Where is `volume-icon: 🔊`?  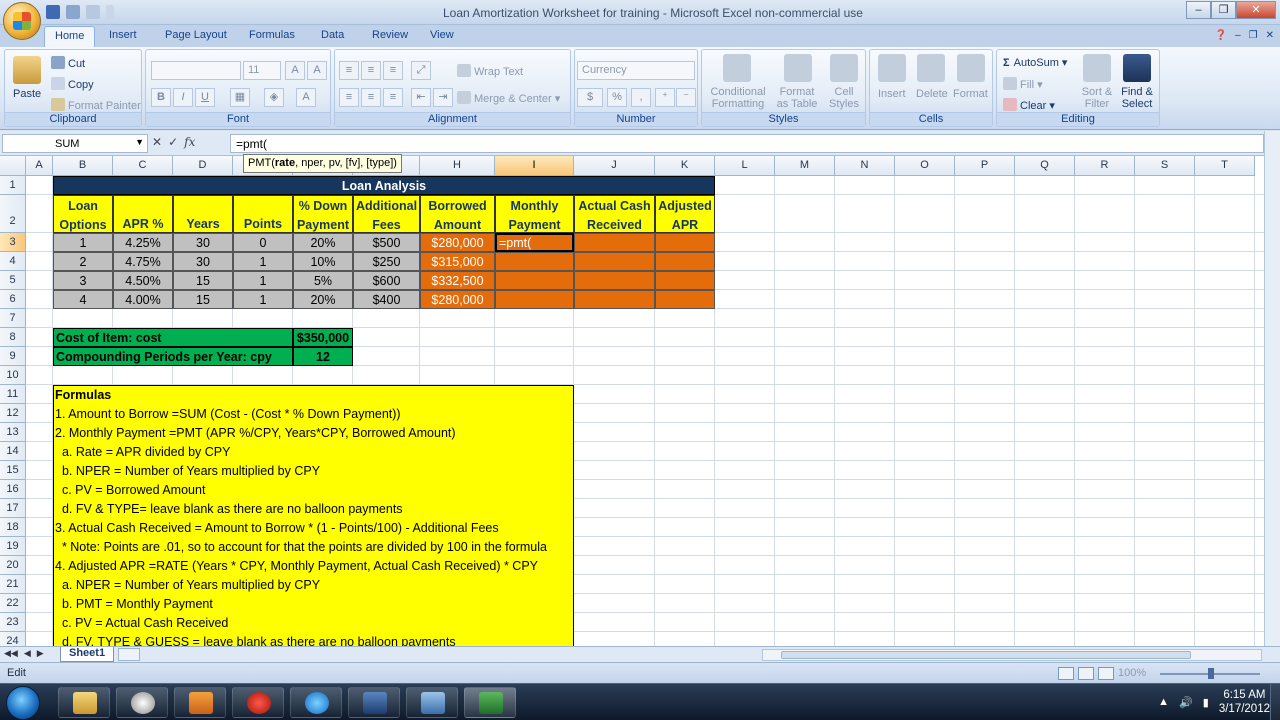 volume-icon: 🔊 is located at coordinates (1186, 702).